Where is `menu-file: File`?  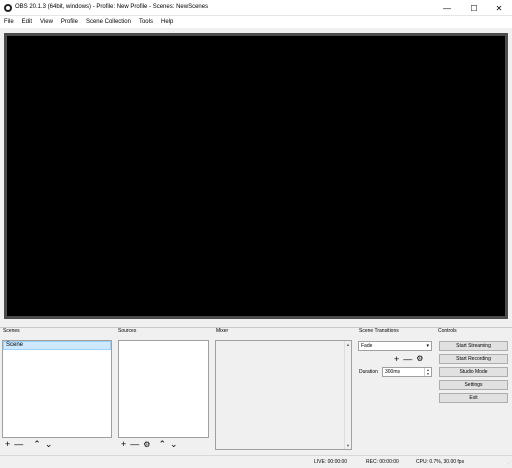
menu-file: File is located at coordinates (9, 22).